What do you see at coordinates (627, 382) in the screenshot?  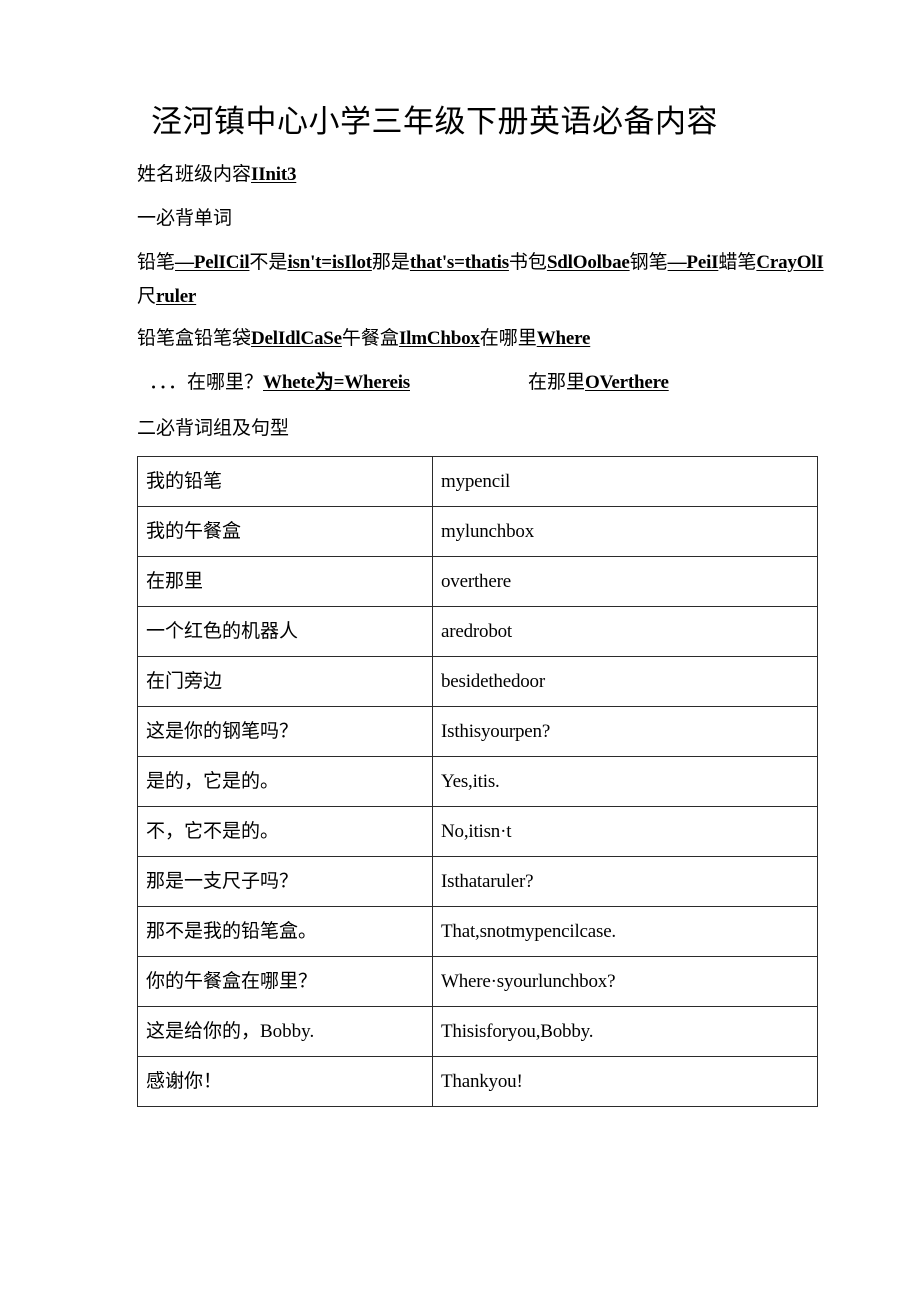 I see `vocab3-en-4: OVerthere` at bounding box center [627, 382].